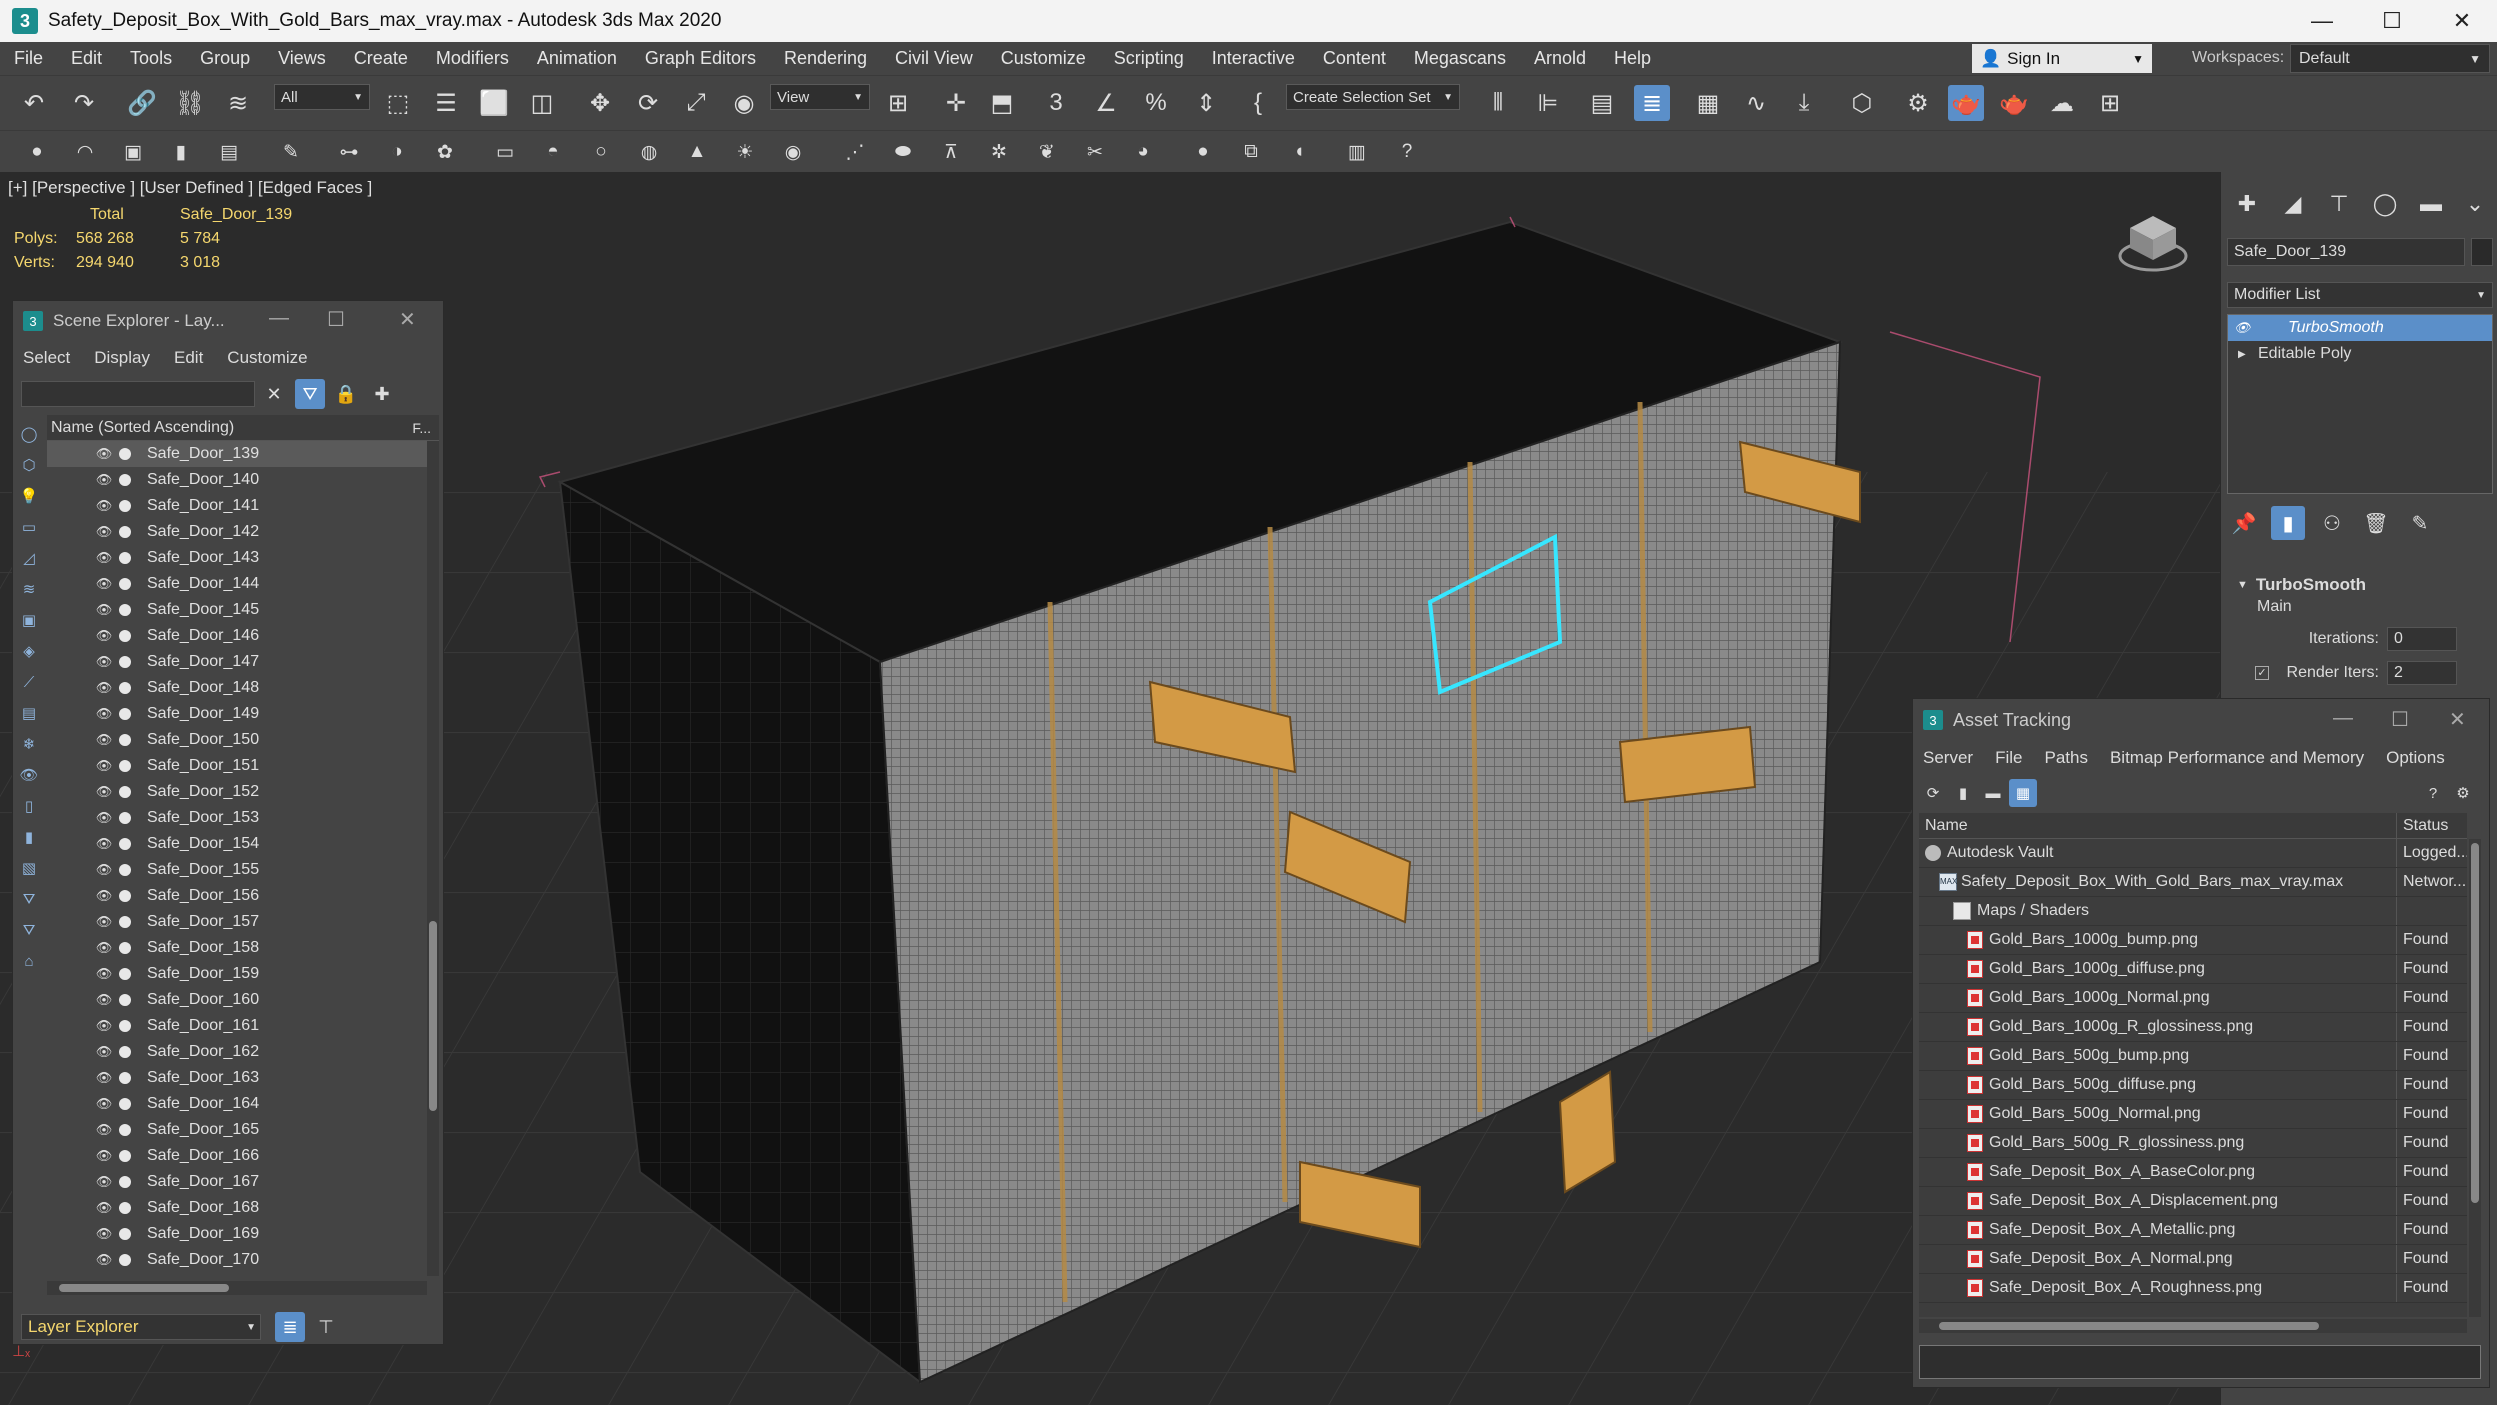  What do you see at coordinates (381, 58) in the screenshot?
I see `menu-create: Create` at bounding box center [381, 58].